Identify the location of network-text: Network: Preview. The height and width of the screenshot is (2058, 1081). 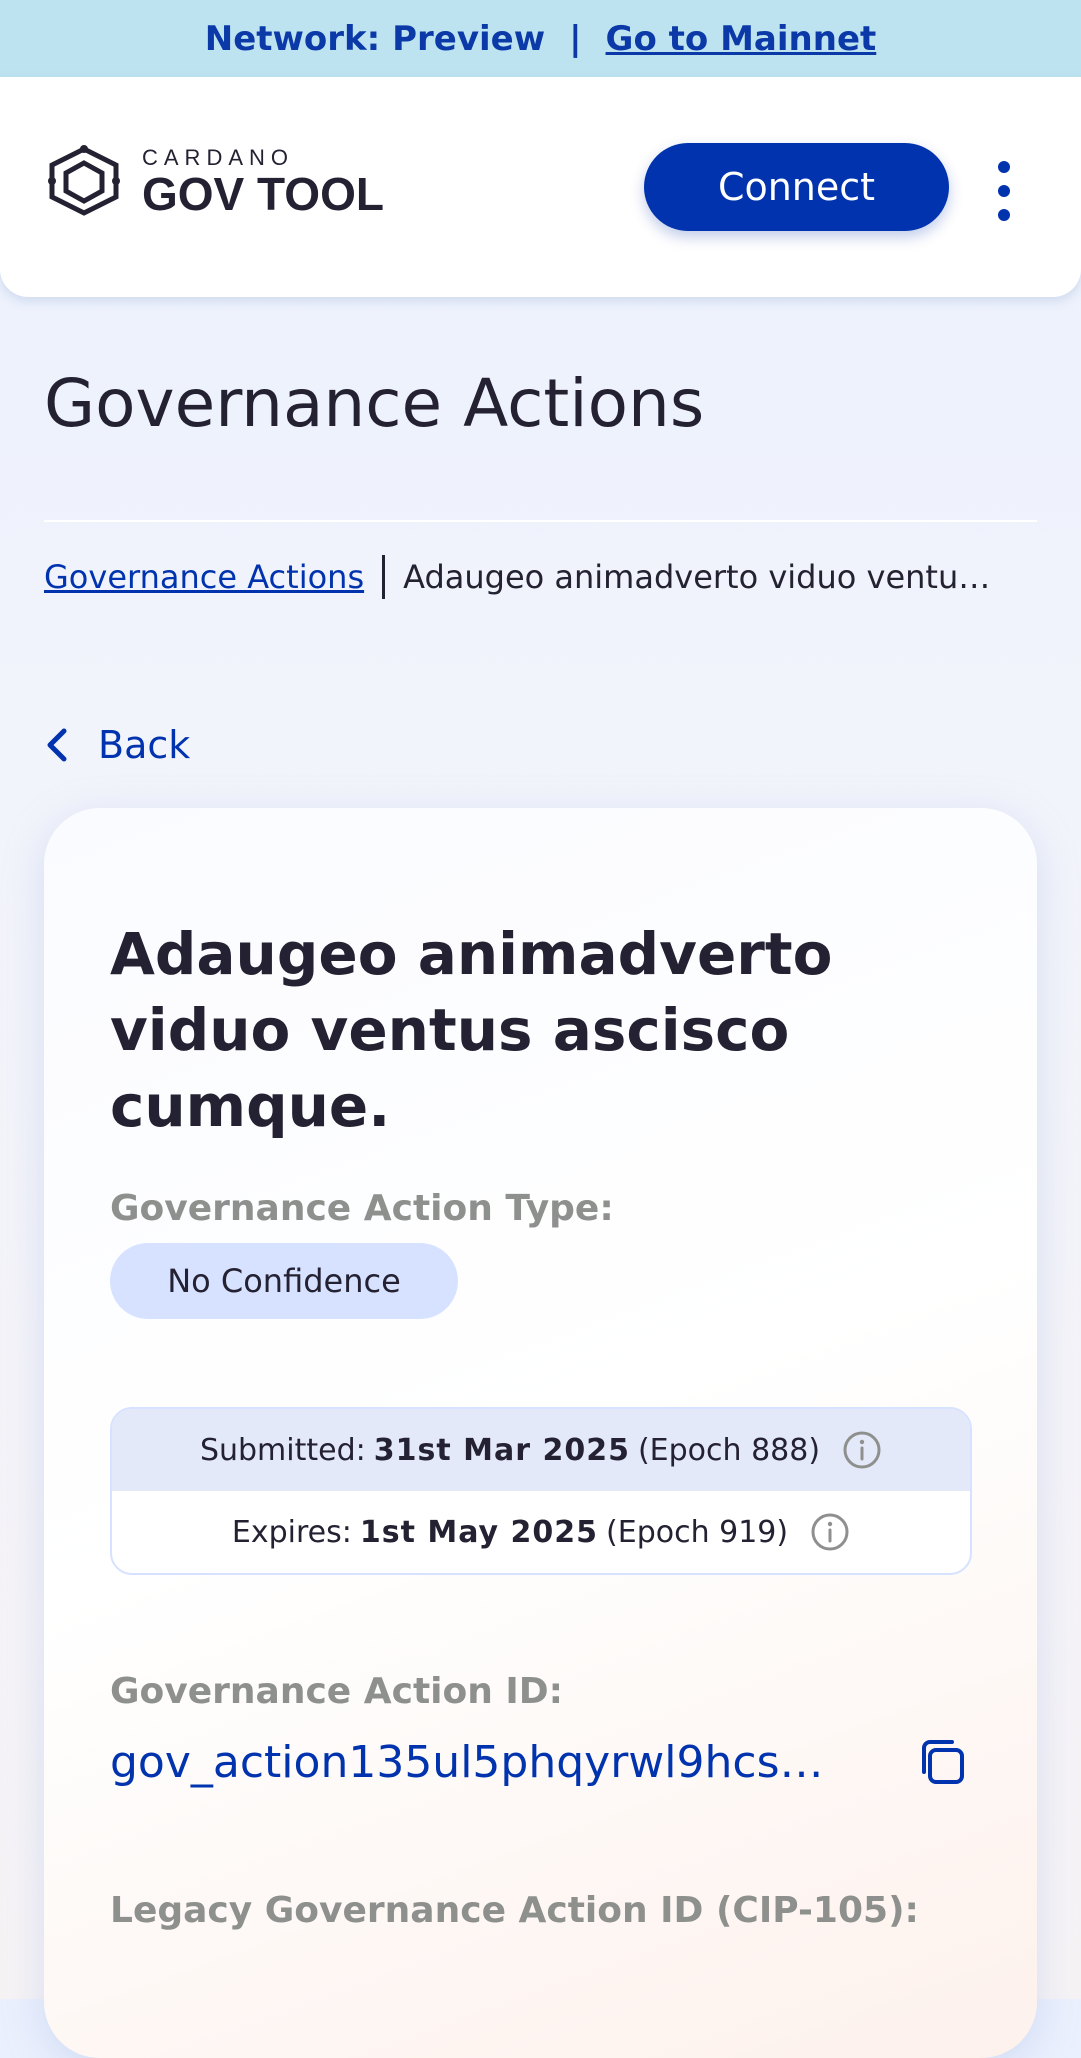
(375, 38).